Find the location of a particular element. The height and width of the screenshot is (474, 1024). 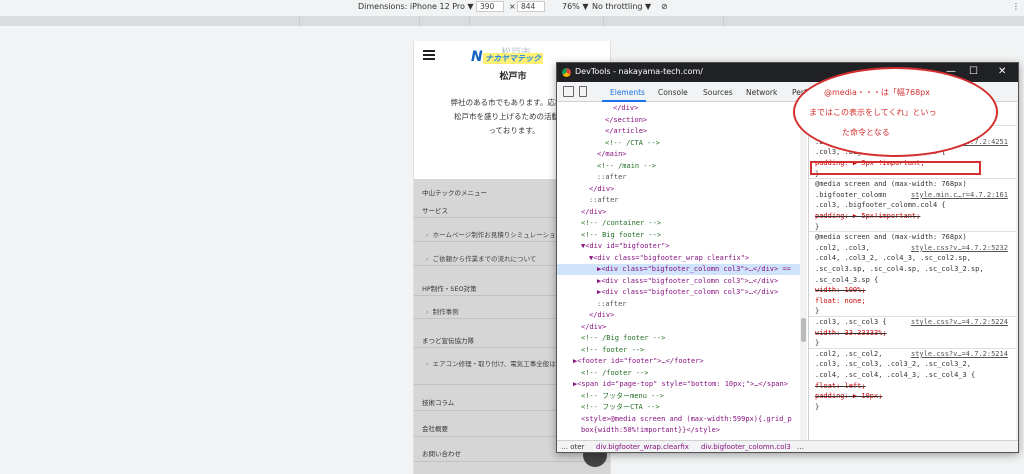

style-rule-line: padding: ▶ 10px; is located at coordinates (915, 396).